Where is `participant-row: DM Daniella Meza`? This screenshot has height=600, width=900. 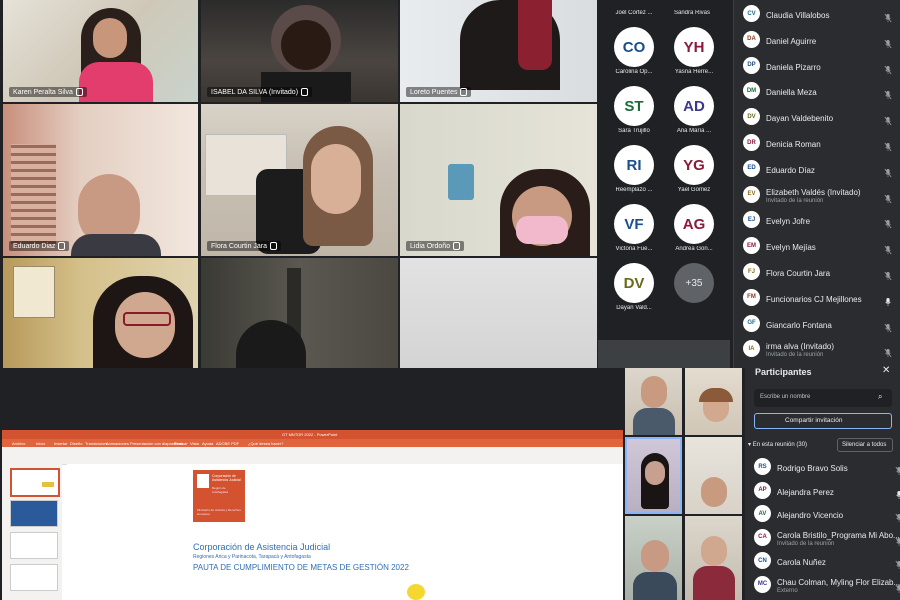
participant-row: DM Daniella Meza is located at coordinates (817, 91).